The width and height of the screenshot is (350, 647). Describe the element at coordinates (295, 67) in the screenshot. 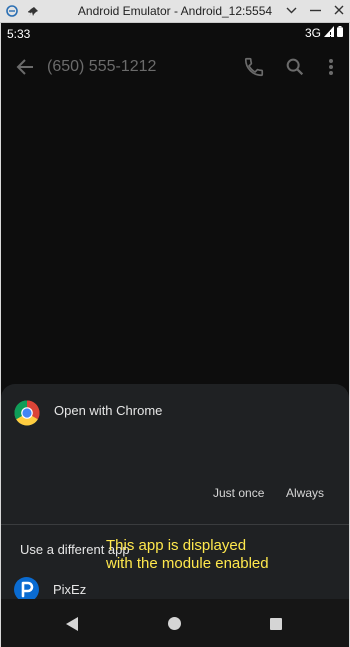

I see `search-icon` at that location.